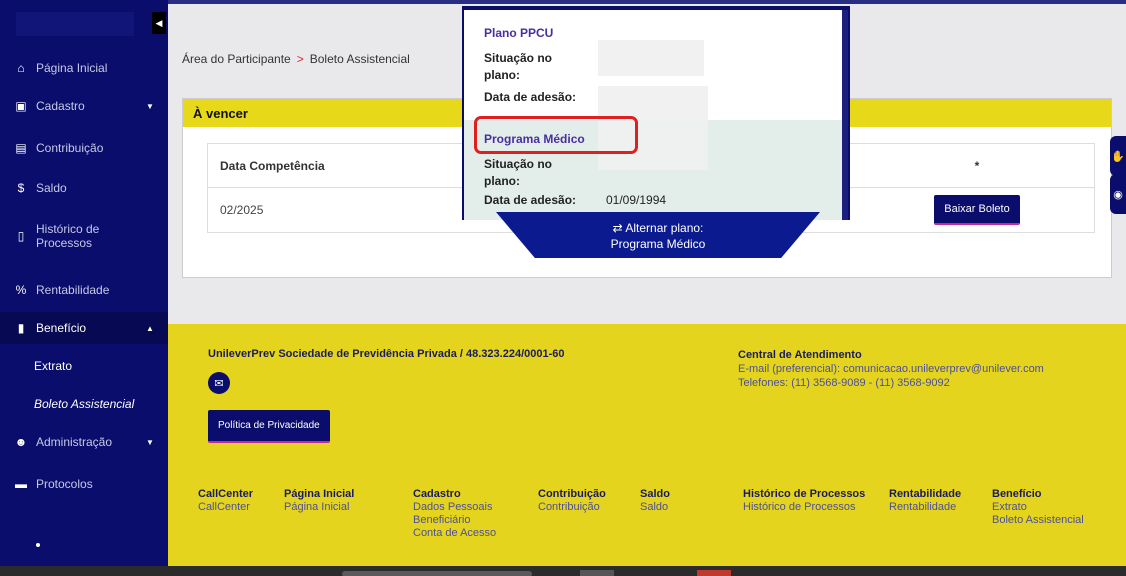  What do you see at coordinates (636, 200) in the screenshot?
I see `plan-medico-adesao-date: 01/09/1994` at bounding box center [636, 200].